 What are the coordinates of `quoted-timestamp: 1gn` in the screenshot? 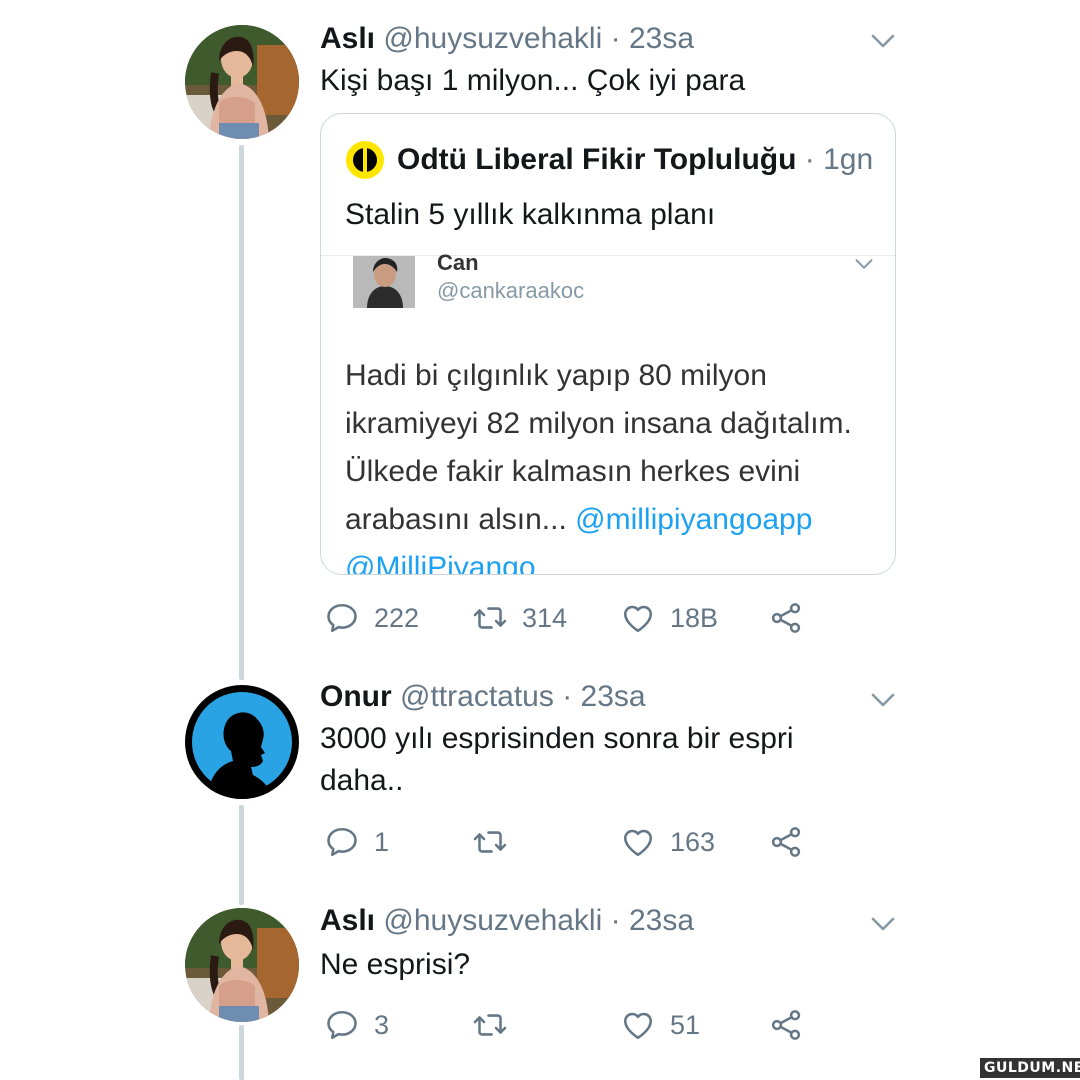 It's located at (848, 160).